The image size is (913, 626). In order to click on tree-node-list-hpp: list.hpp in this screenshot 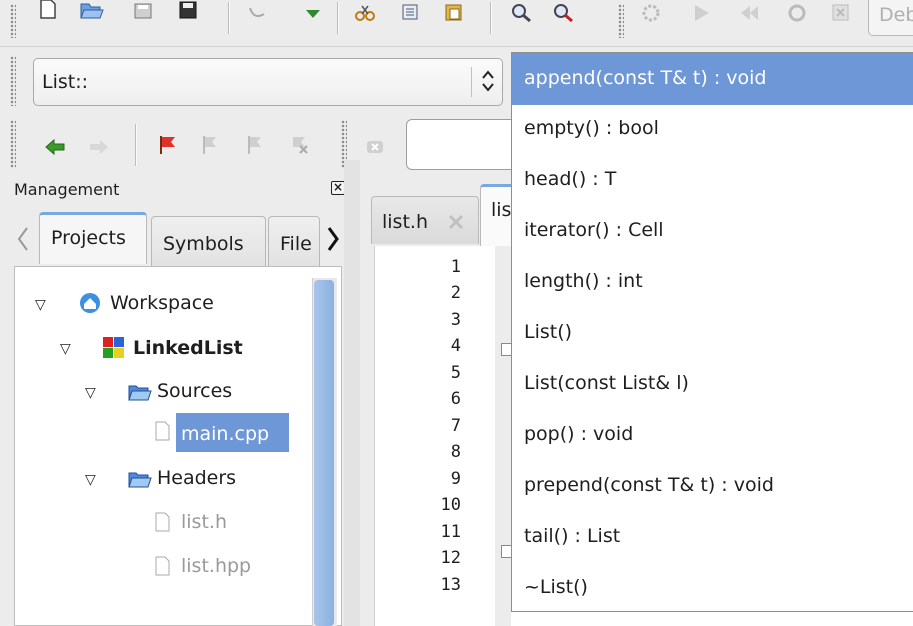, I will do `click(216, 566)`.